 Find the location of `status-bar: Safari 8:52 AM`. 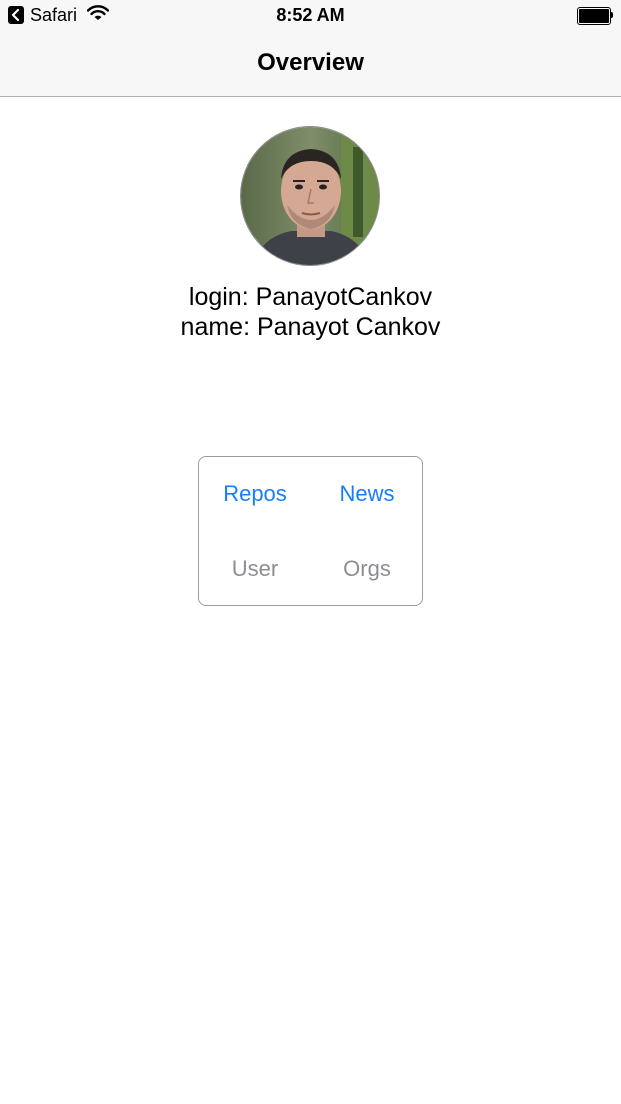

status-bar: Safari 8:52 AM is located at coordinates (310, 16).